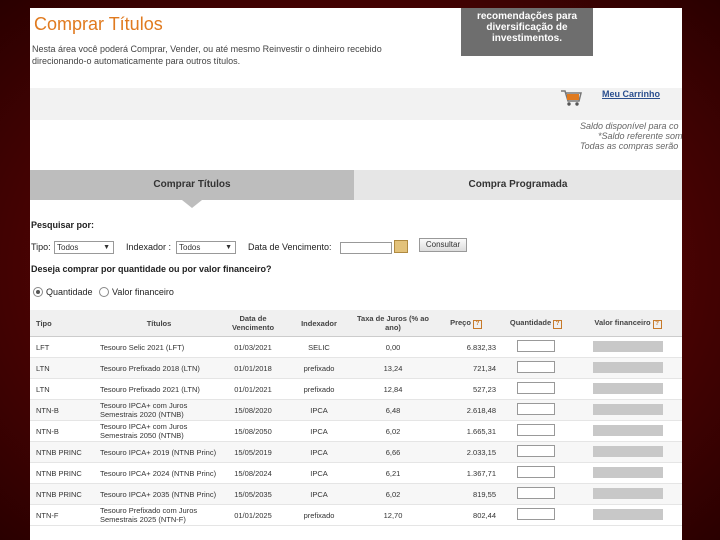 The image size is (720, 540). What do you see at coordinates (530, 322) in the screenshot?
I see `header-quantidade-label: Quantidade` at bounding box center [530, 322].